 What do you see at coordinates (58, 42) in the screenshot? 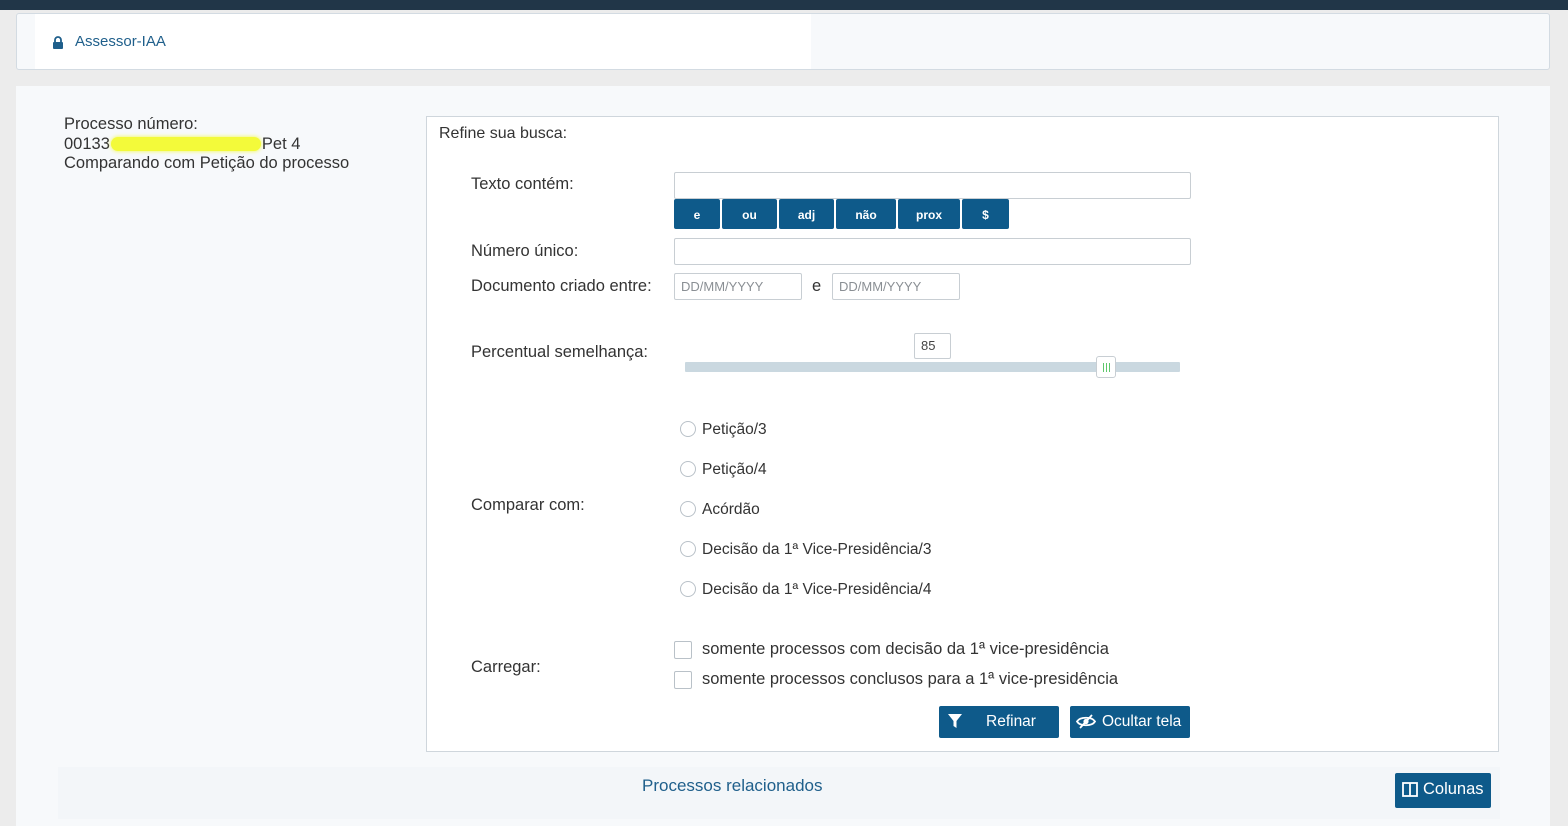
I see `lock-icon` at bounding box center [58, 42].